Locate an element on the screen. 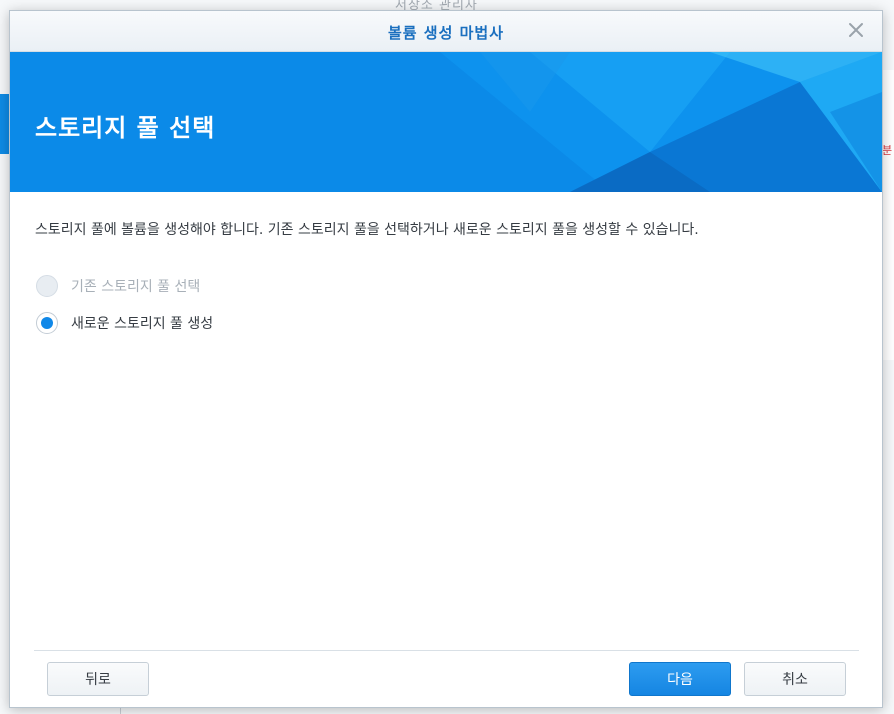 The image size is (894, 714). option-new-pool: 새로운 스토리지 풀 생성 is located at coordinates (124, 323).